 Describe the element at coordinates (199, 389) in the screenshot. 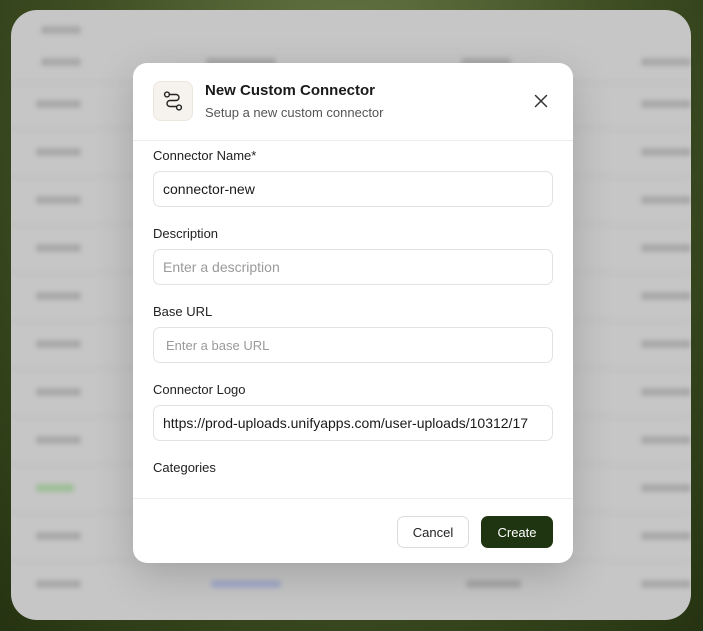

I see `connector-logo-label: Connector Logo` at that location.